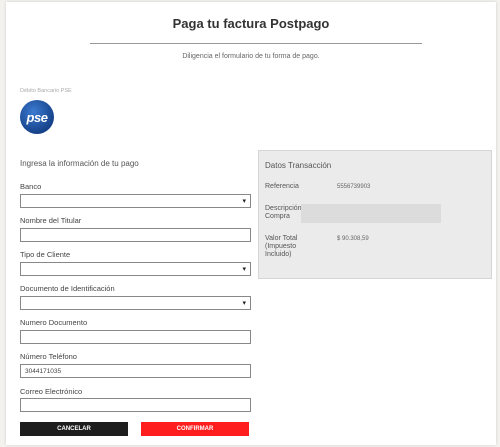  I want to click on documento-id-select: ▾, so click(135, 303).